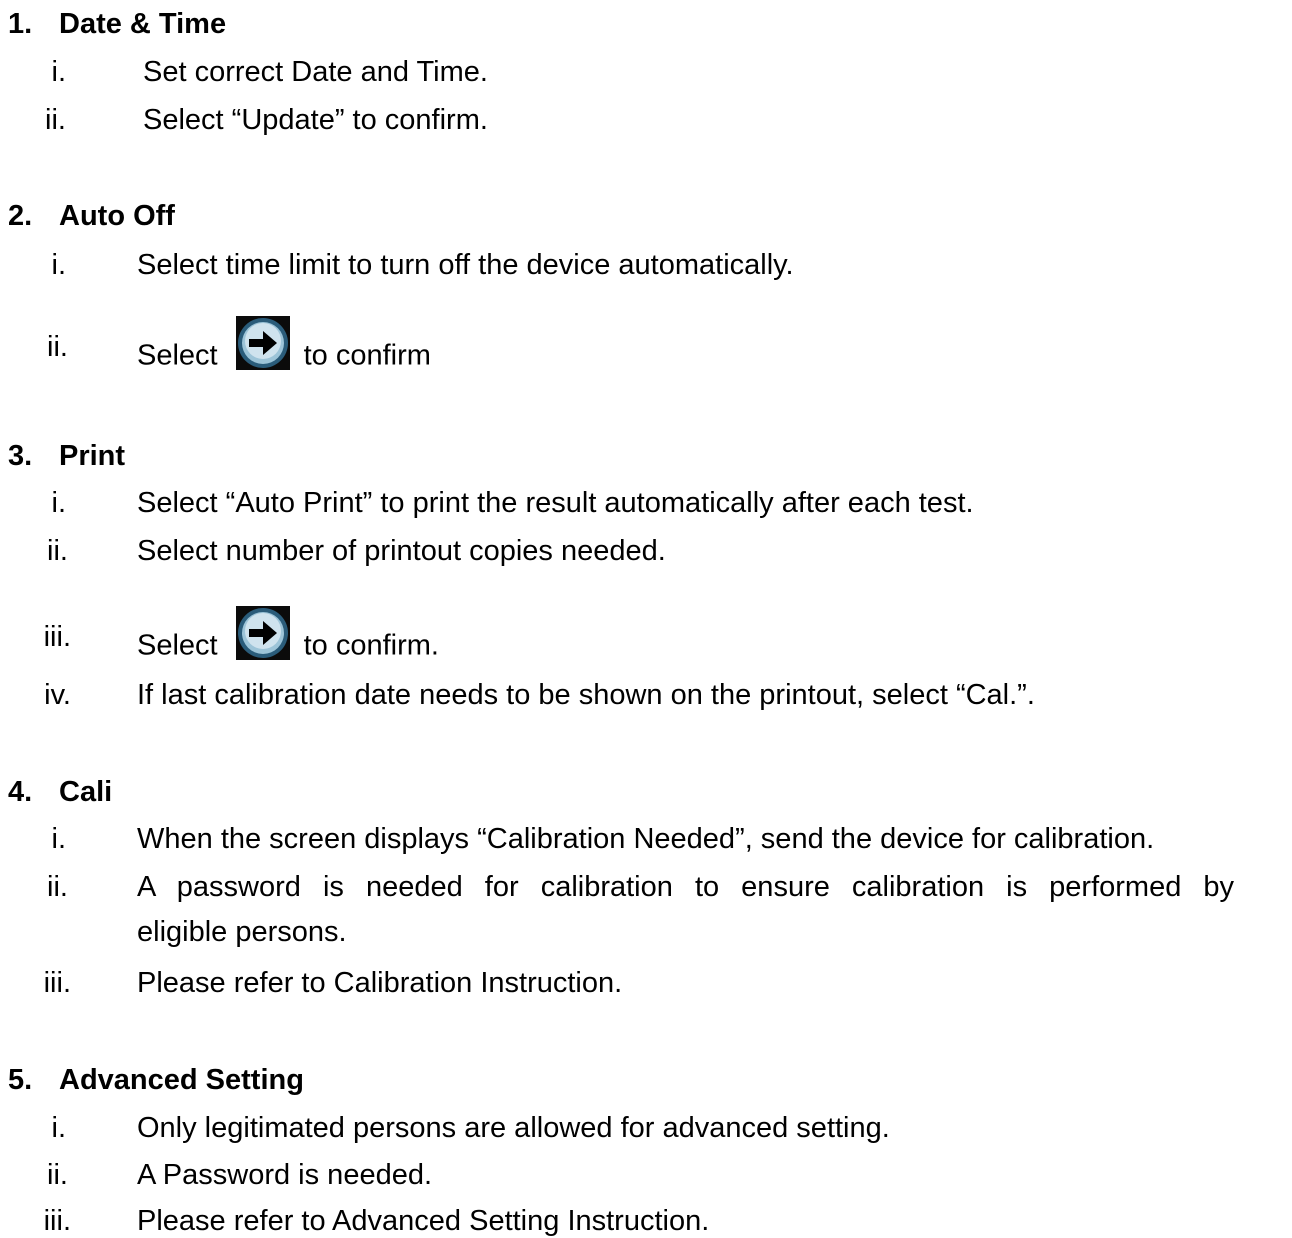 Image resolution: width=1292 pixels, height=1238 pixels. I want to click on section-number: 5., so click(20, 1080).